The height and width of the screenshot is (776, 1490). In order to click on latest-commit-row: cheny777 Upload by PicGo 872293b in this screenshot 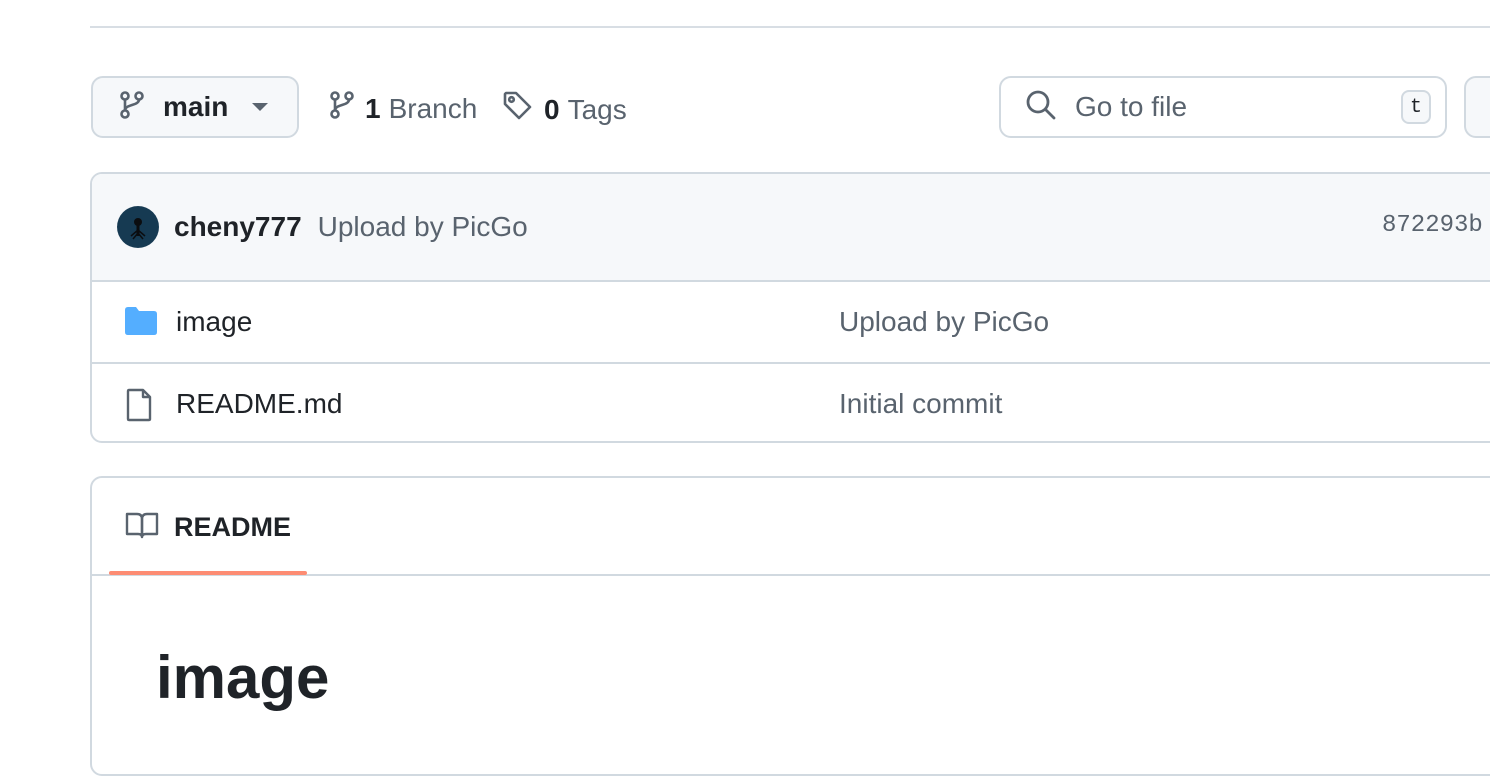, I will do `click(791, 228)`.